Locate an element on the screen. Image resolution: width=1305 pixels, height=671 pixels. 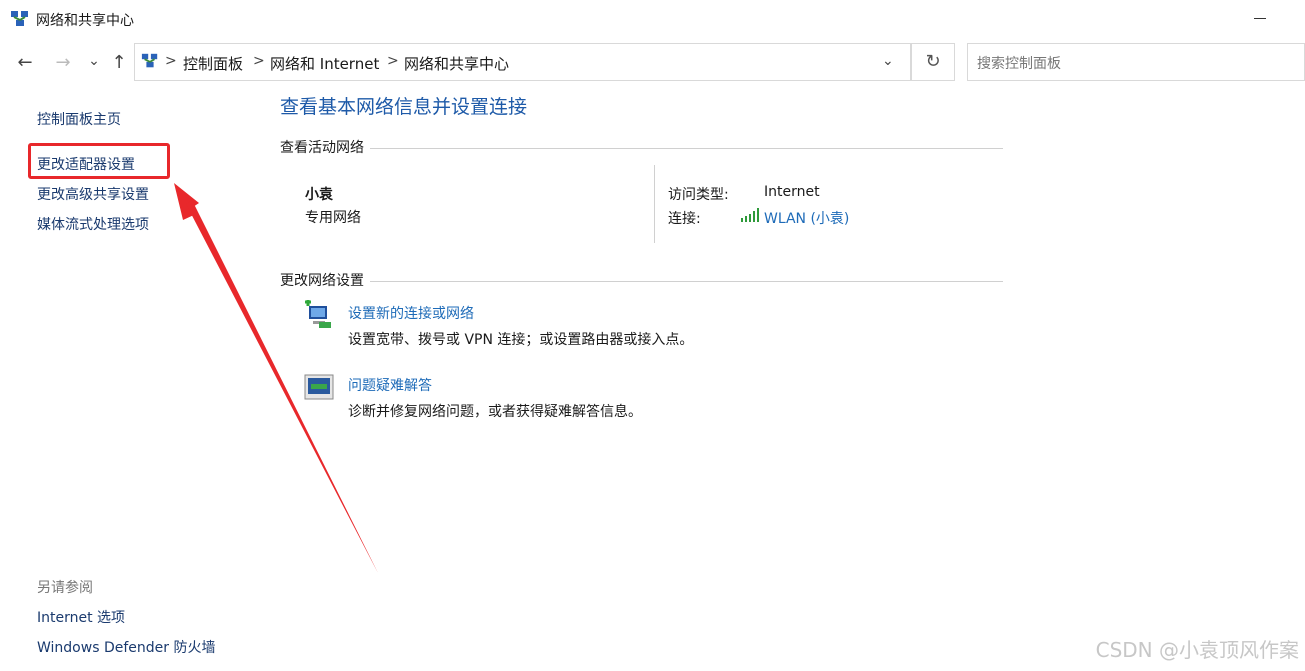
see-also-heading: 另请参阅 is located at coordinates (65, 588).